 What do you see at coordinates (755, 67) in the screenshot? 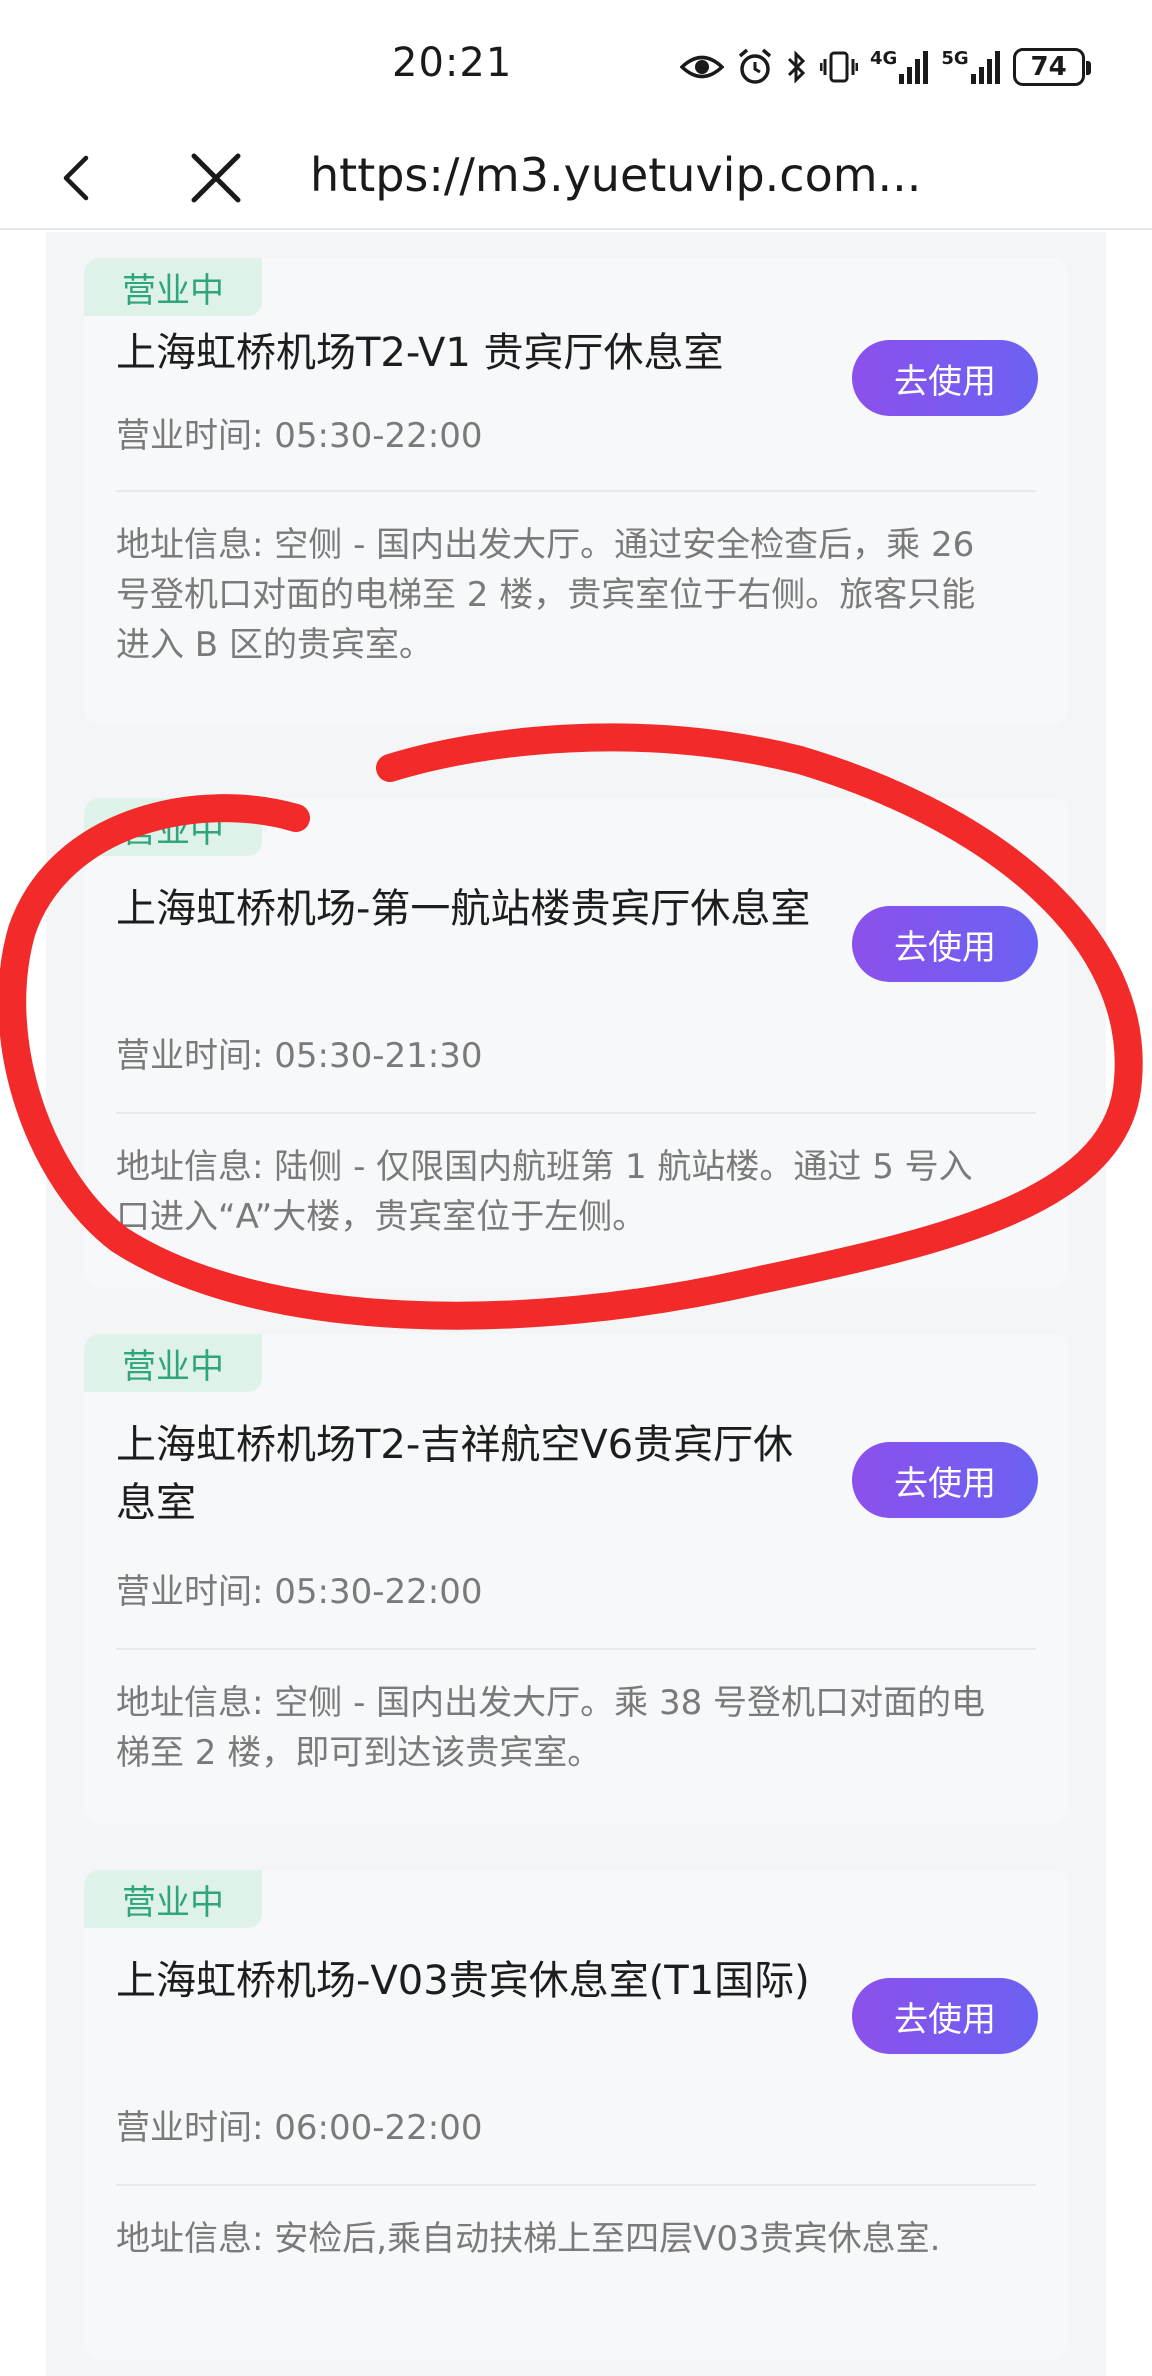
I see `alarm-icon` at bounding box center [755, 67].